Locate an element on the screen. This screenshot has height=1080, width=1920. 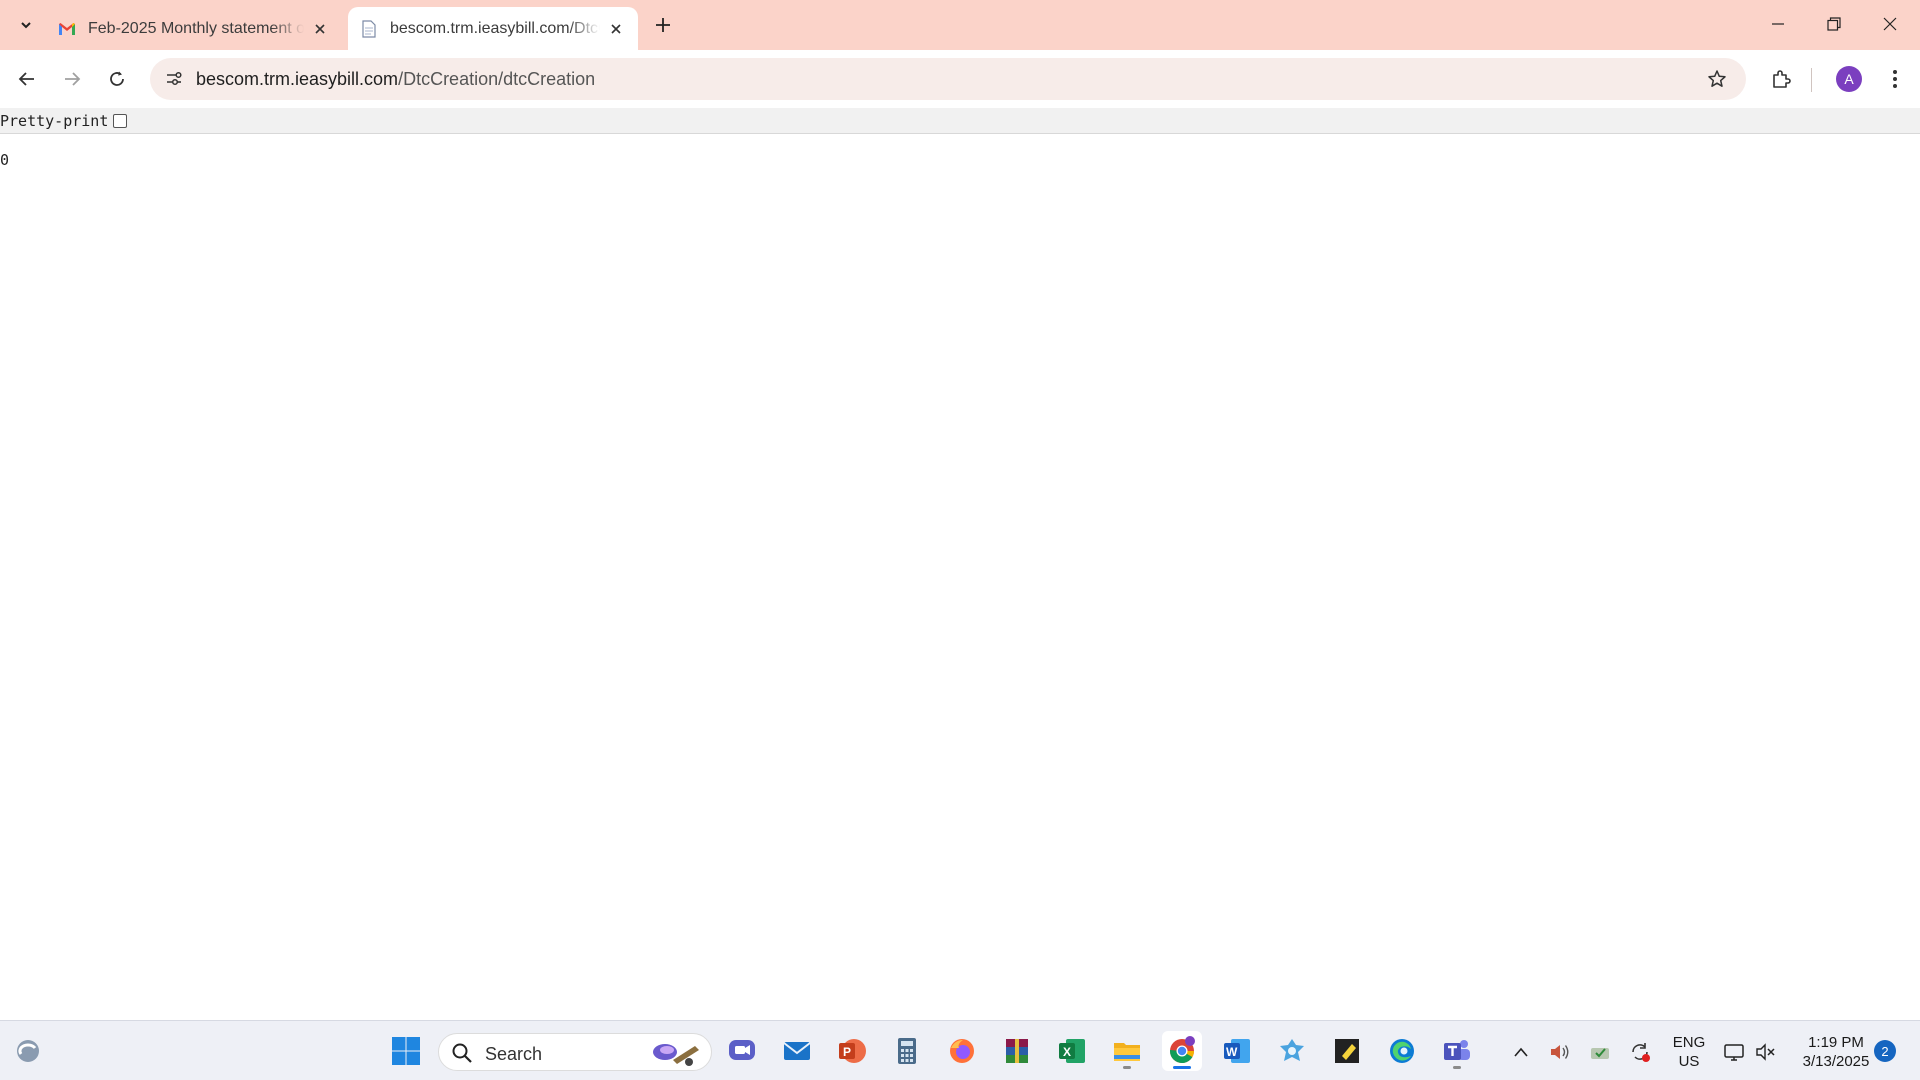
start-button is located at coordinates (406, 1051).